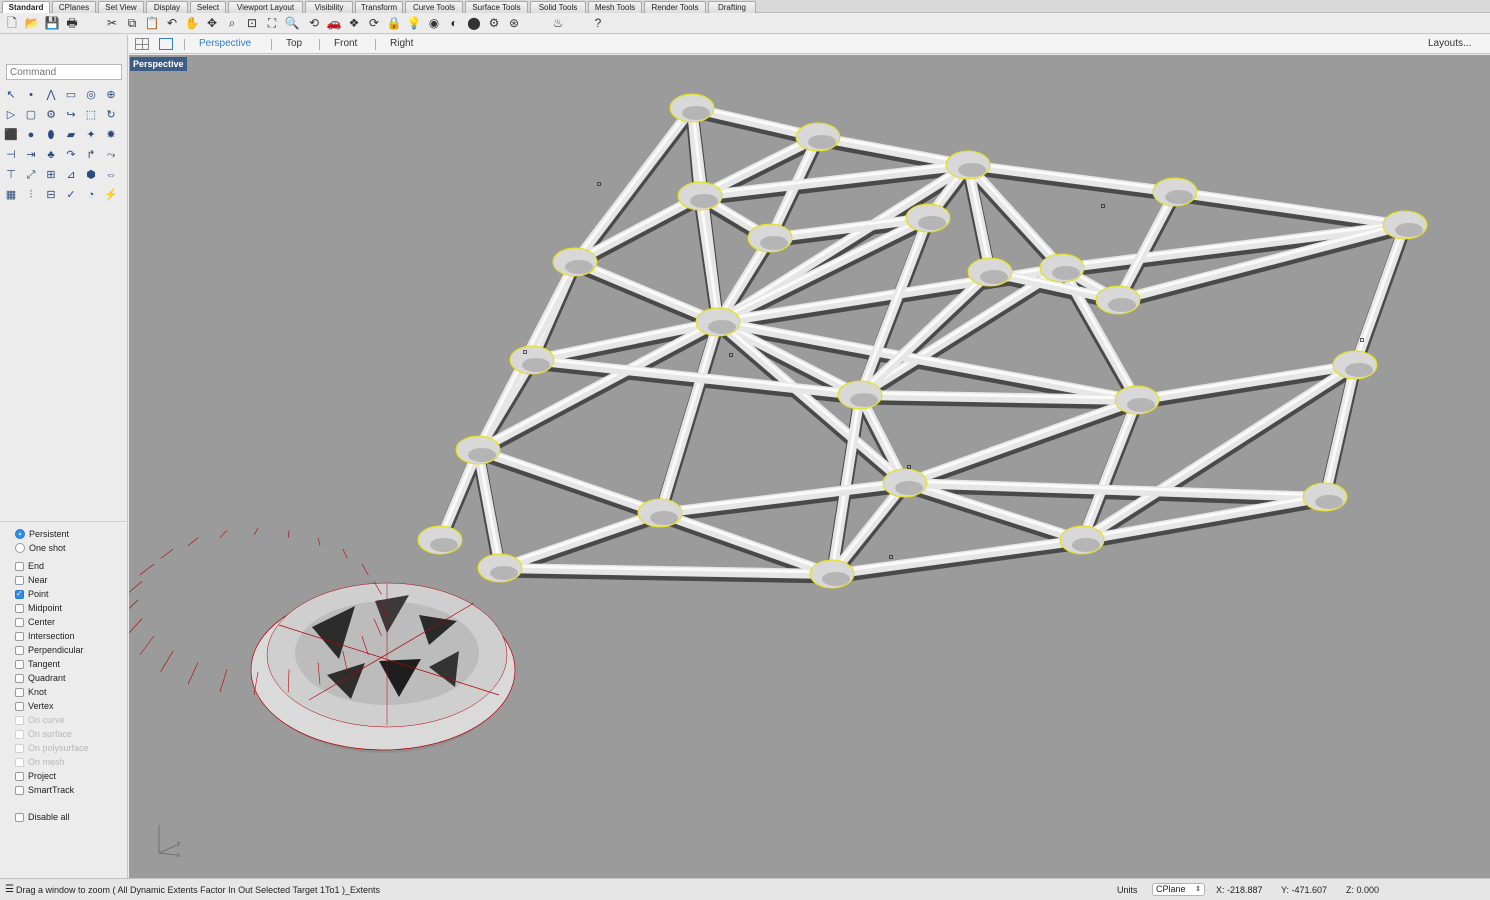 This screenshot has height=900, width=1490. What do you see at coordinates (615, 7) in the screenshot?
I see `tab-mesh-tools: Mesh Tools` at bounding box center [615, 7].